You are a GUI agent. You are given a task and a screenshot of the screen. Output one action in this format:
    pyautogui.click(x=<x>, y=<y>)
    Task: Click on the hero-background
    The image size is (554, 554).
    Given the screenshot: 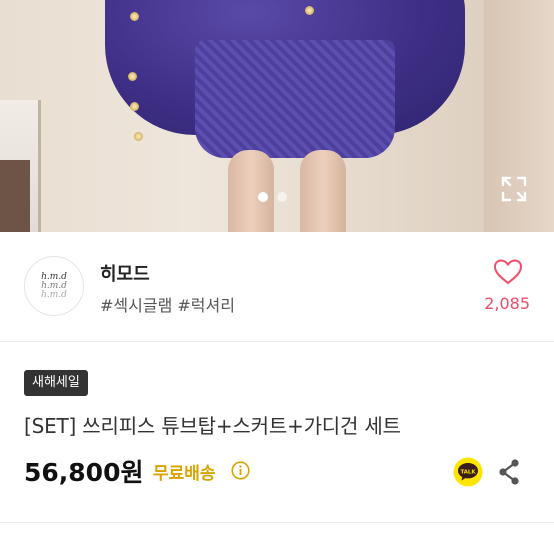 What is the action you would take?
    pyautogui.click(x=15, y=196)
    